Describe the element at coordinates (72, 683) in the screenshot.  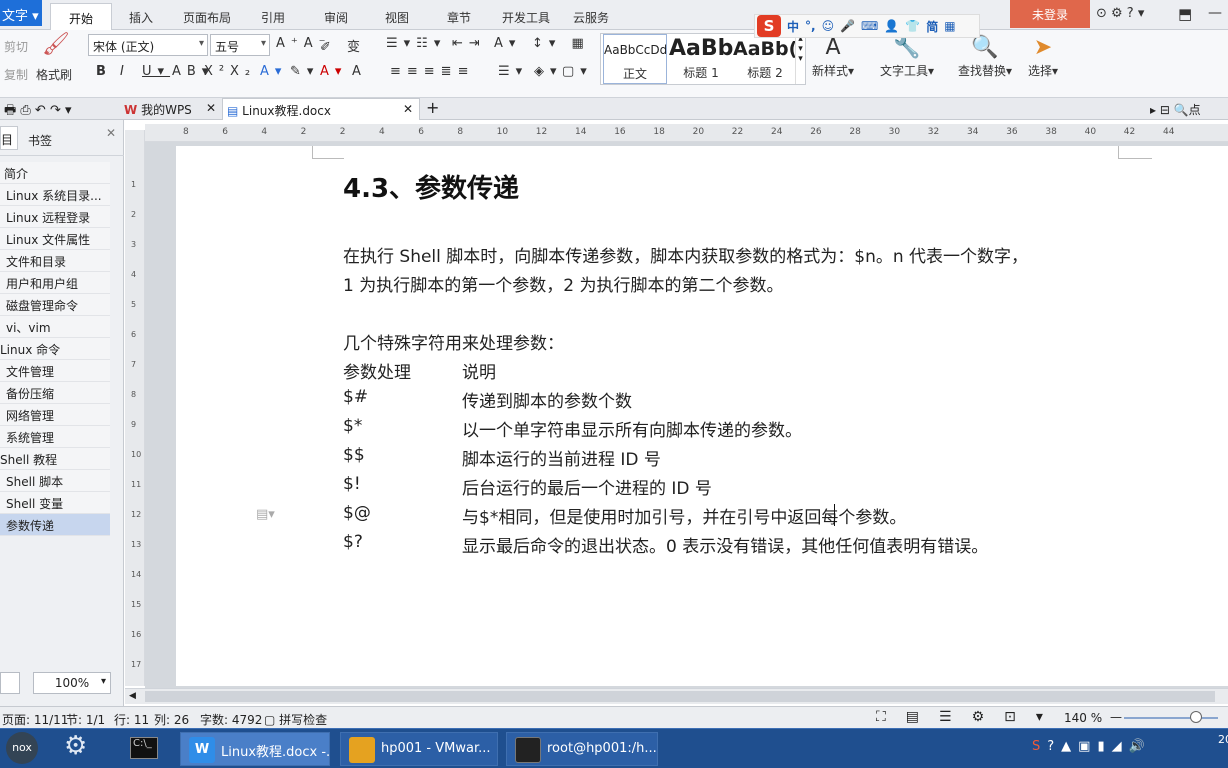
I see `nav-zoom-select: 100%` at that location.